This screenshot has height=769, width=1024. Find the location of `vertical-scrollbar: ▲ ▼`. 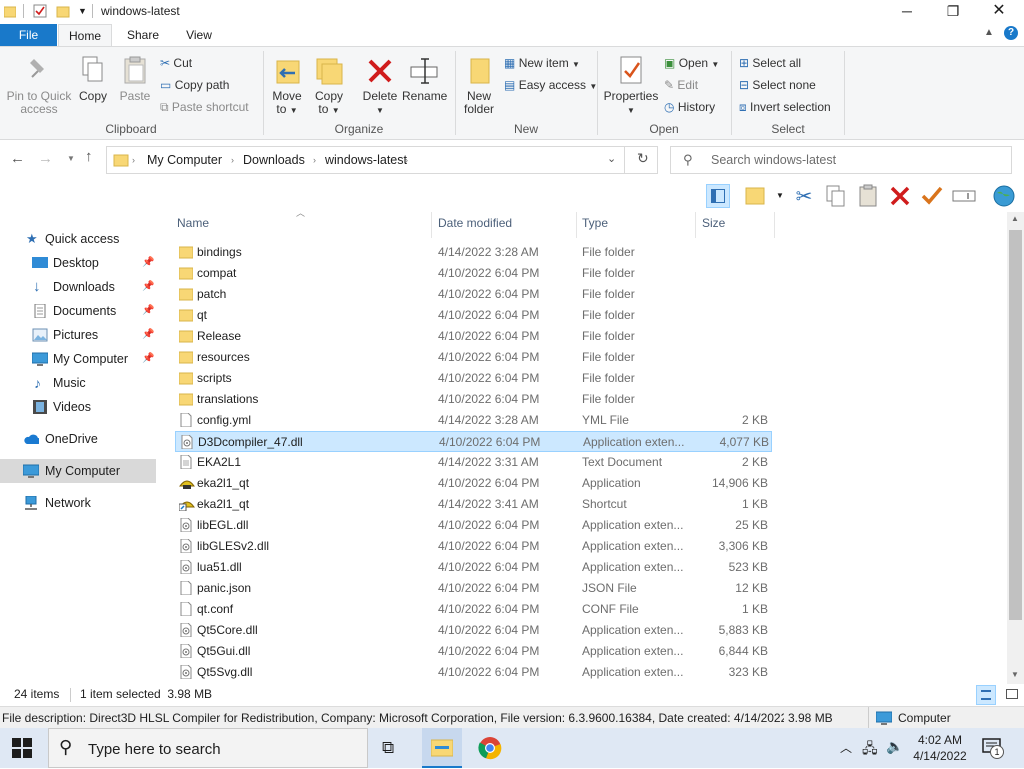

vertical-scrollbar: ▲ ▼ is located at coordinates (1015, 448).